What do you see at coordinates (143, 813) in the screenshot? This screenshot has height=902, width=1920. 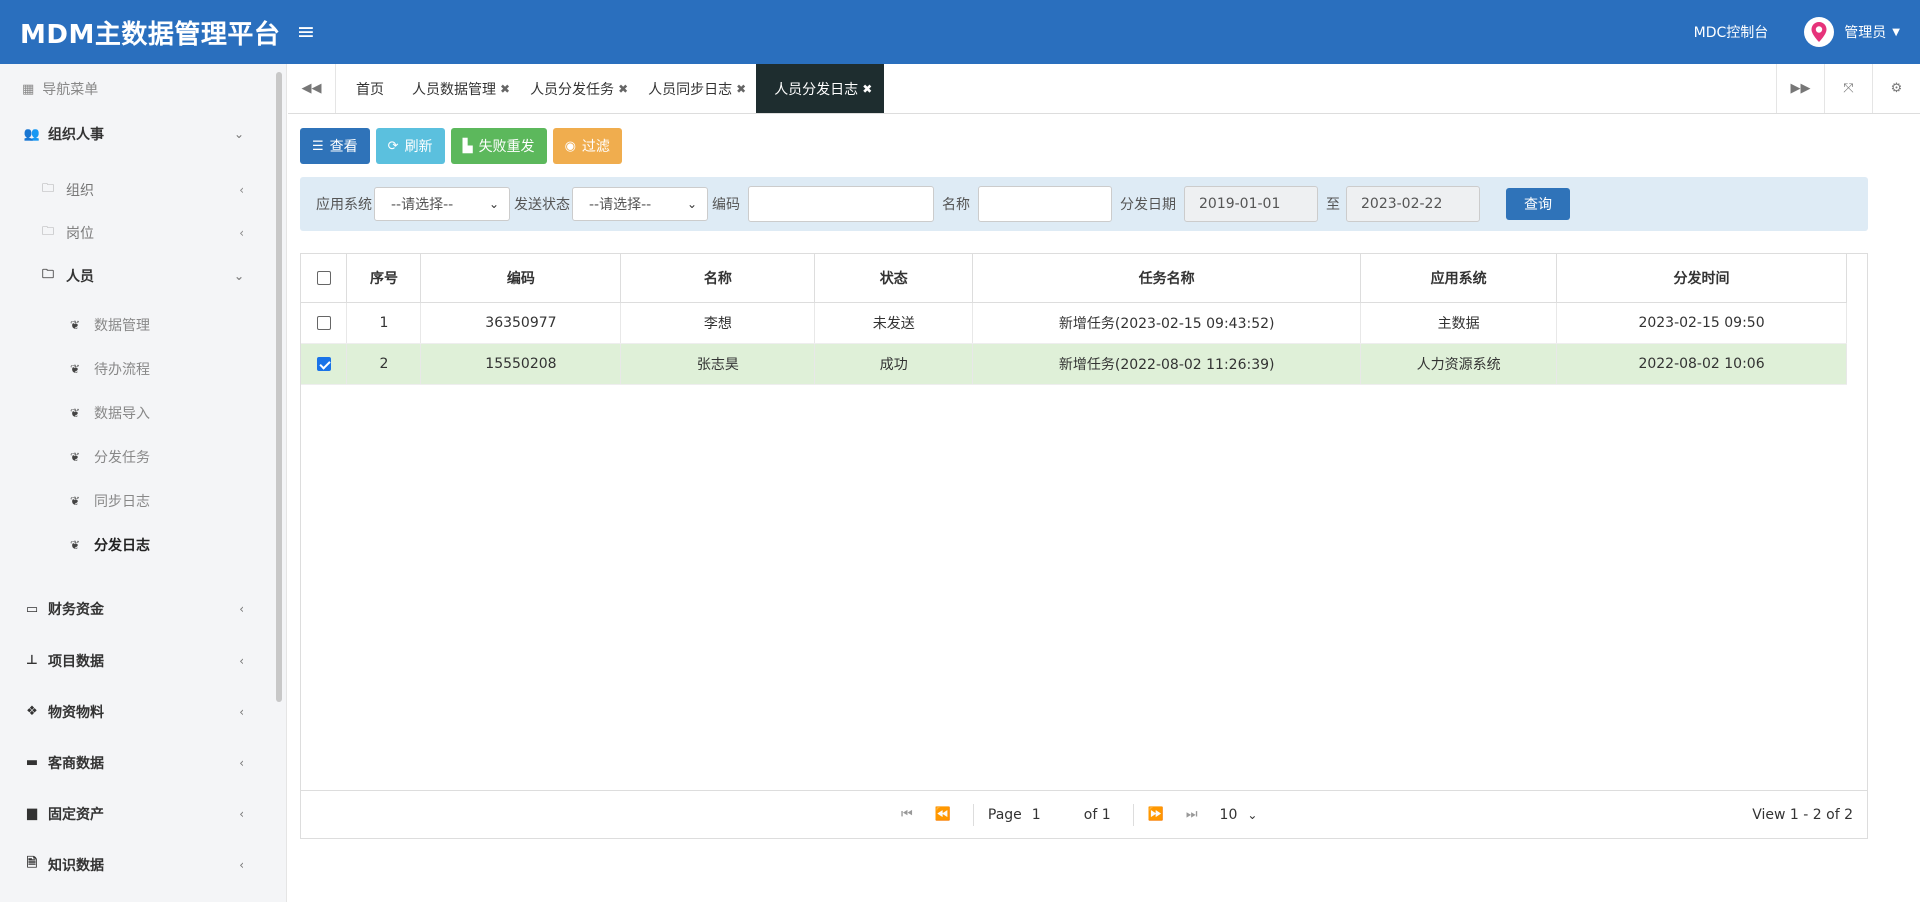 I see `sidebar-item-fixed-assets: ▆ 固定资产 ‹` at bounding box center [143, 813].